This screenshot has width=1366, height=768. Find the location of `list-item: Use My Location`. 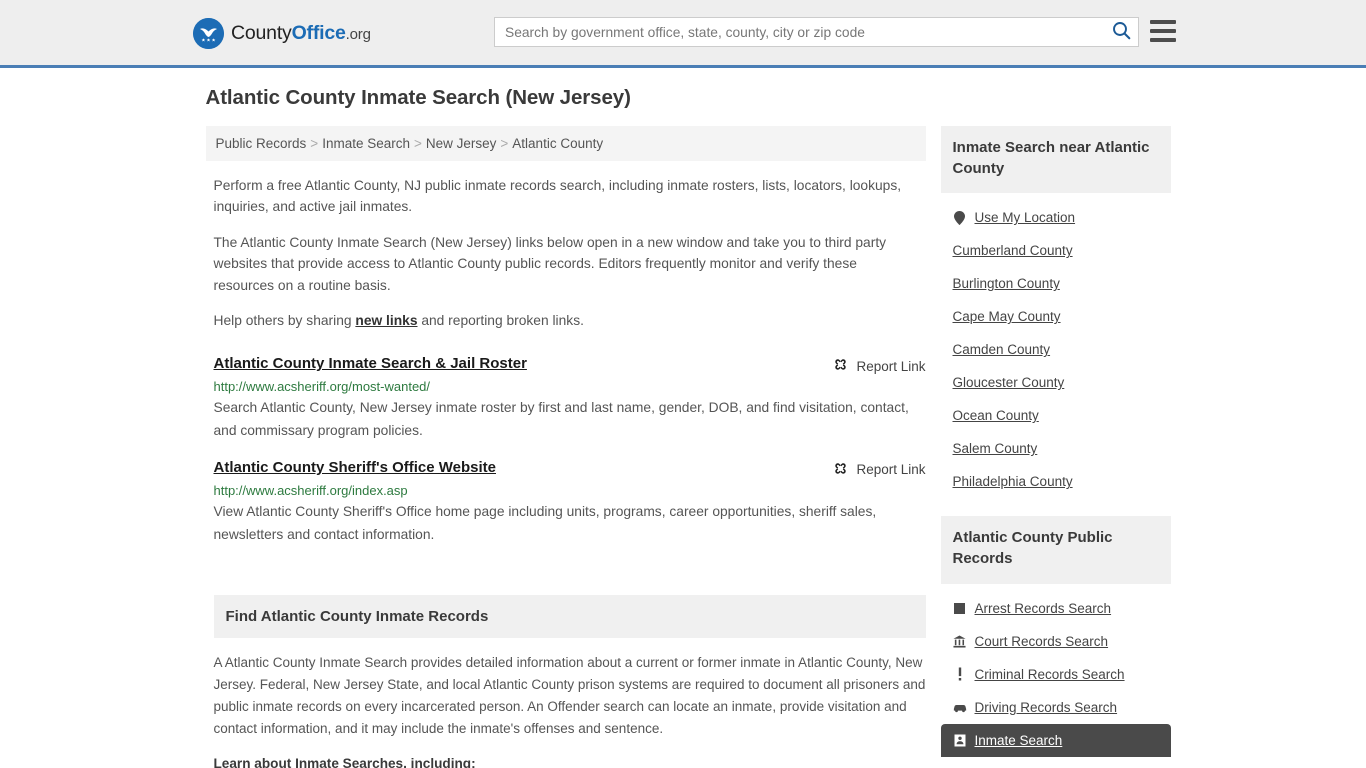

list-item: Use My Location is located at coordinates (1056, 217).